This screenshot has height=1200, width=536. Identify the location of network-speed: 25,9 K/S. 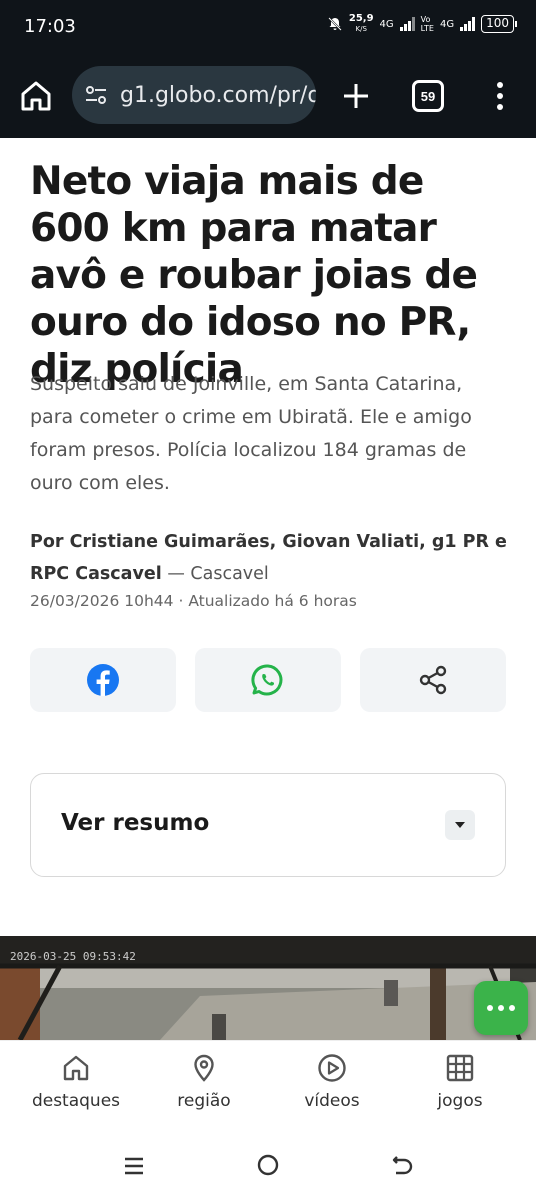
(361, 24).